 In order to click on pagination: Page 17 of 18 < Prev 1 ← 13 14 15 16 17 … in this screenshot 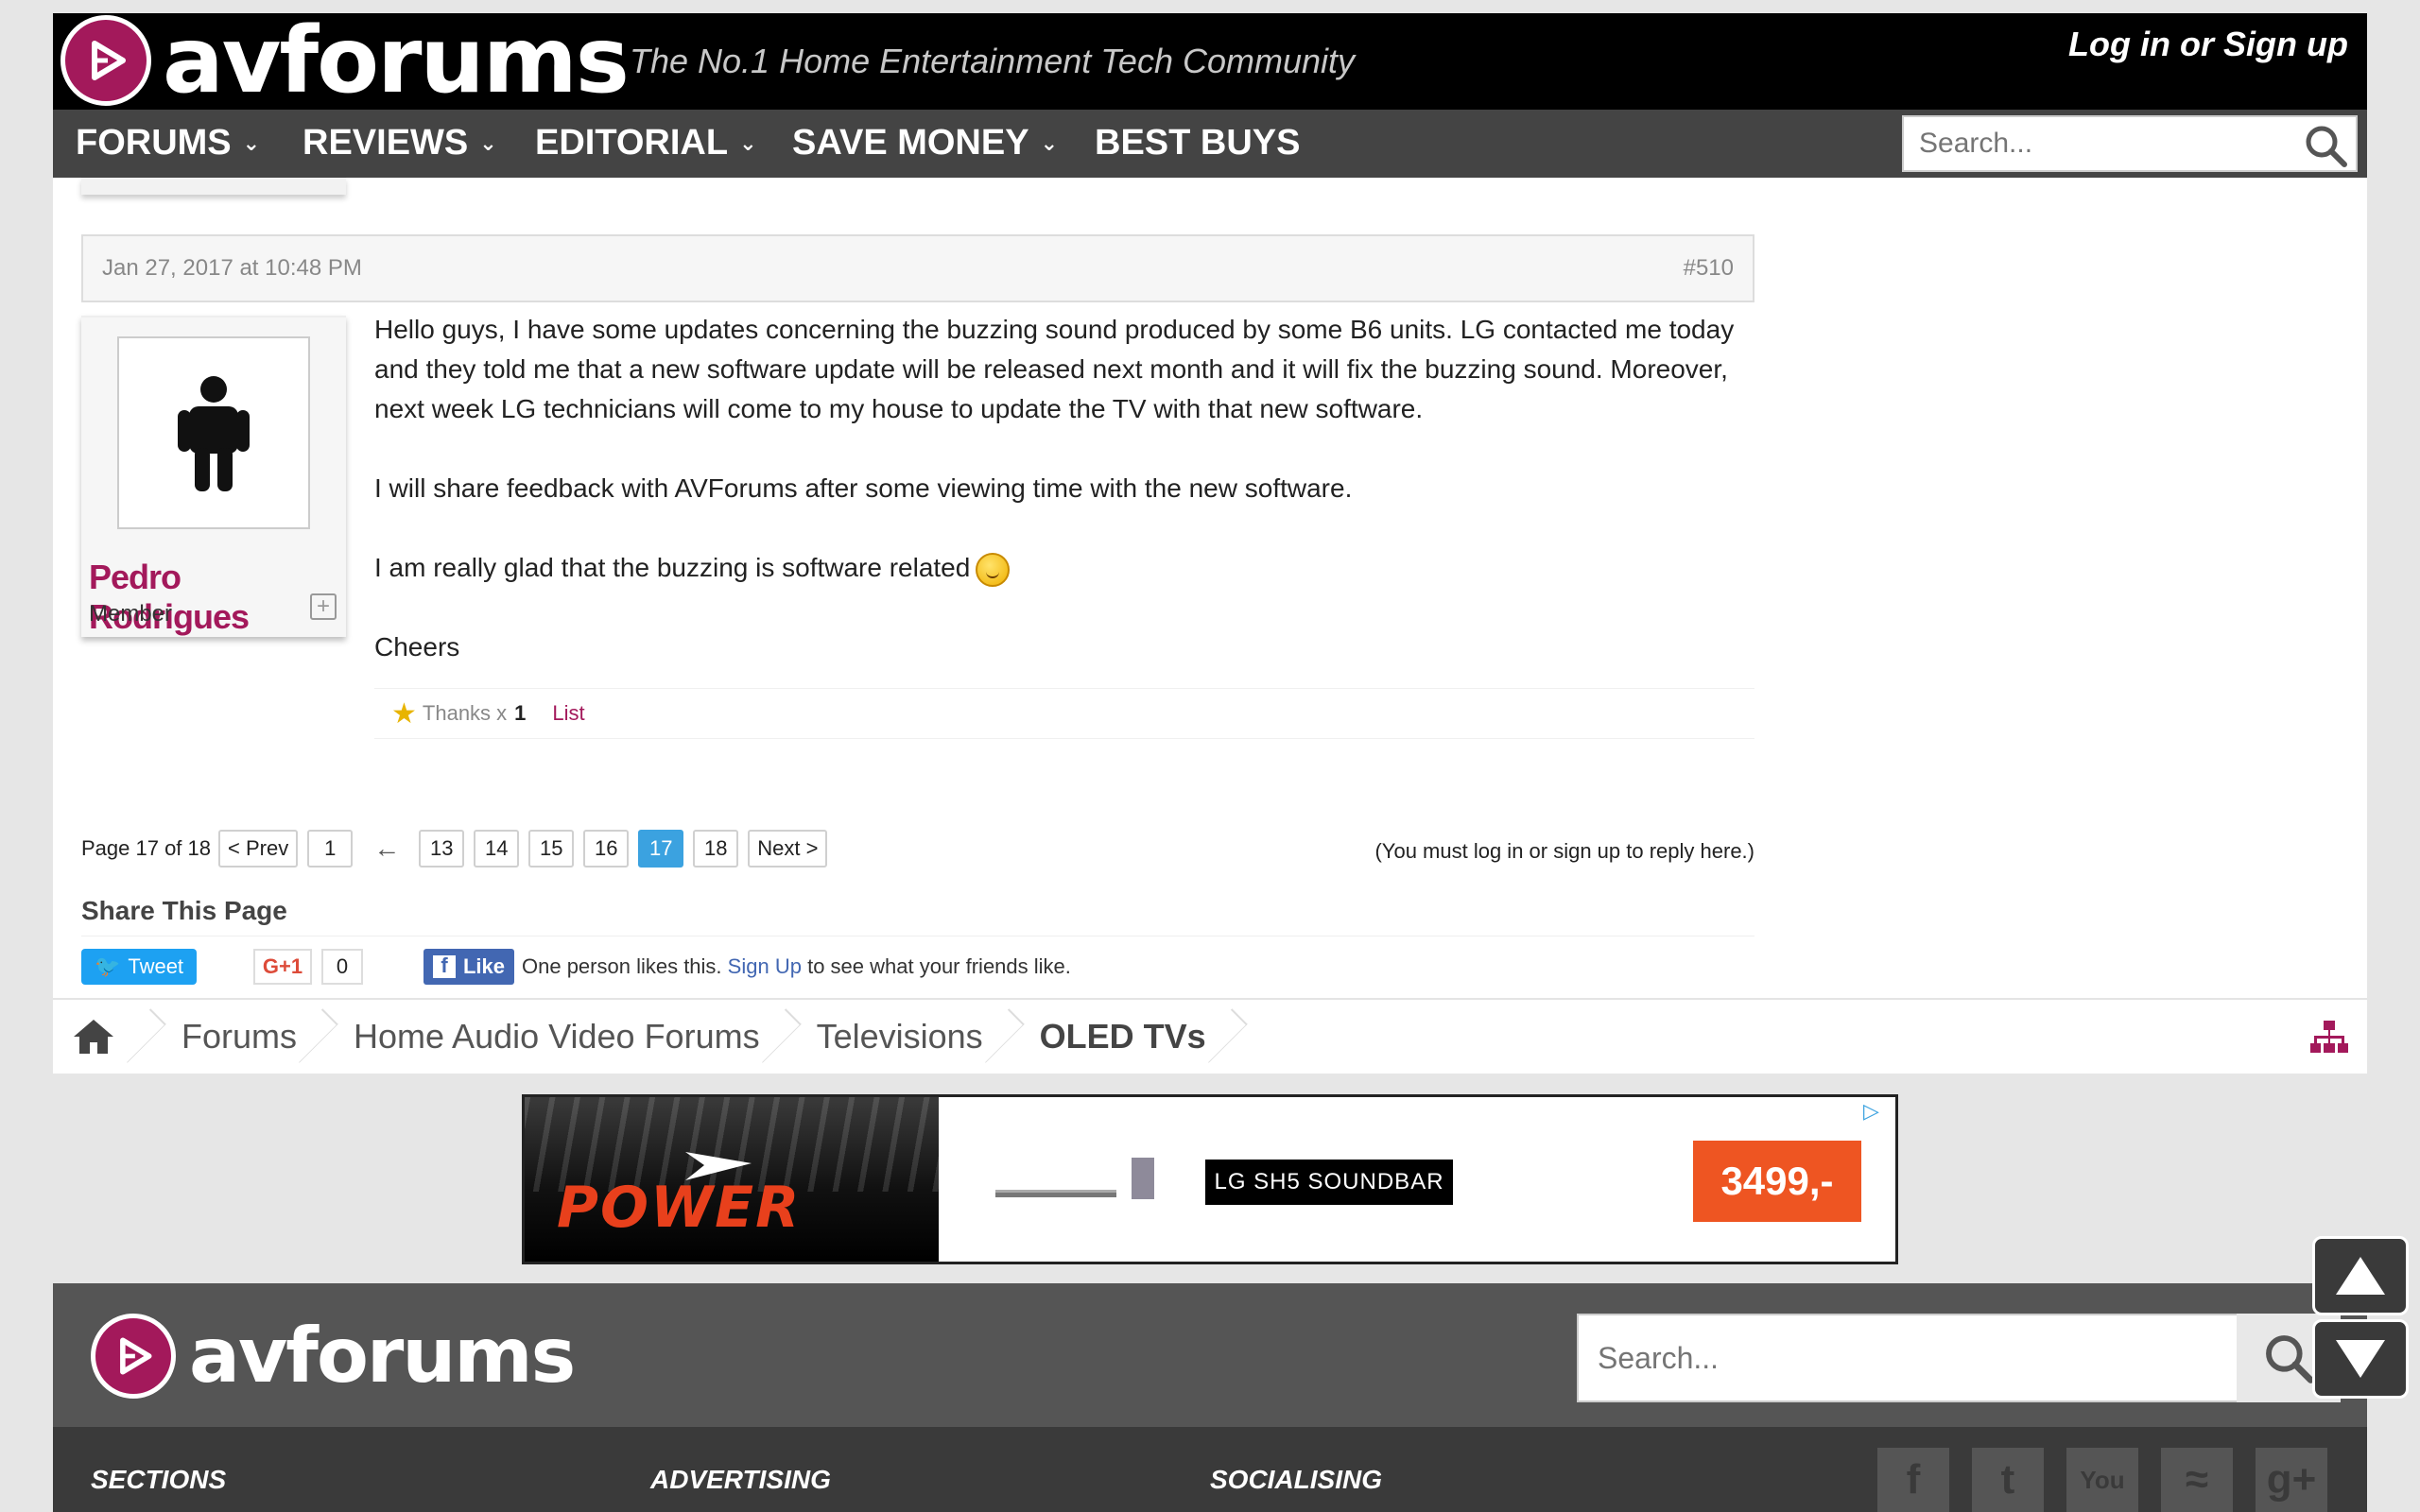, I will do `click(459, 849)`.